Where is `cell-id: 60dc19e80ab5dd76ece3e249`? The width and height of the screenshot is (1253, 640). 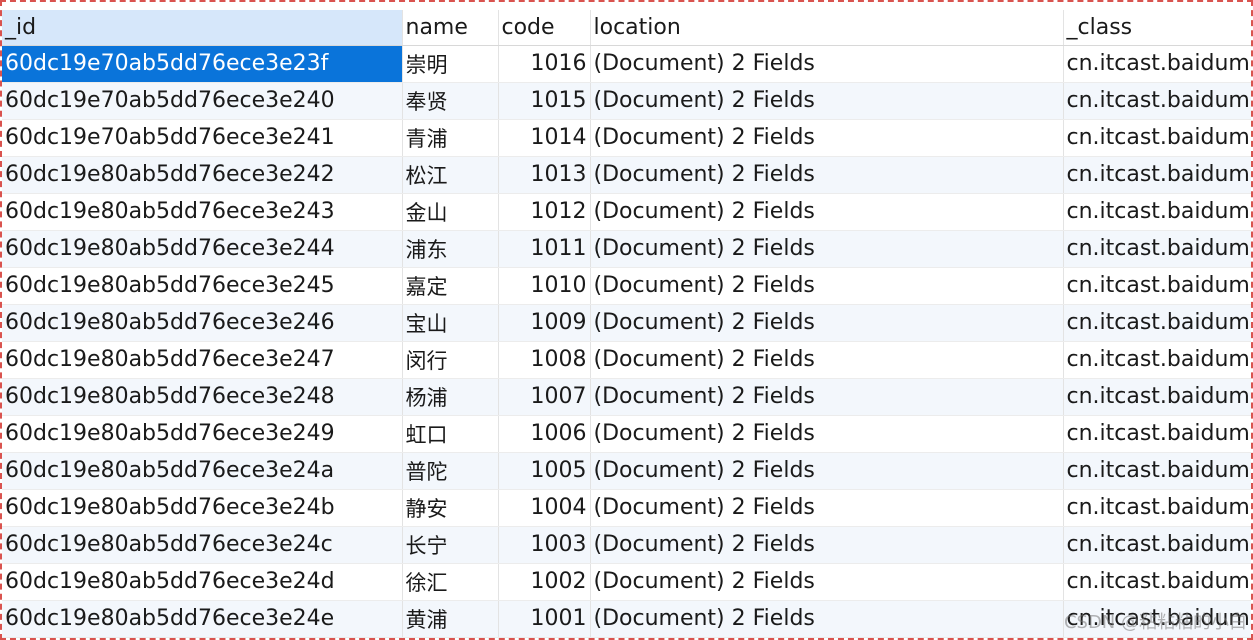 cell-id: 60dc19e80ab5dd76ece3e249 is located at coordinates (202, 434).